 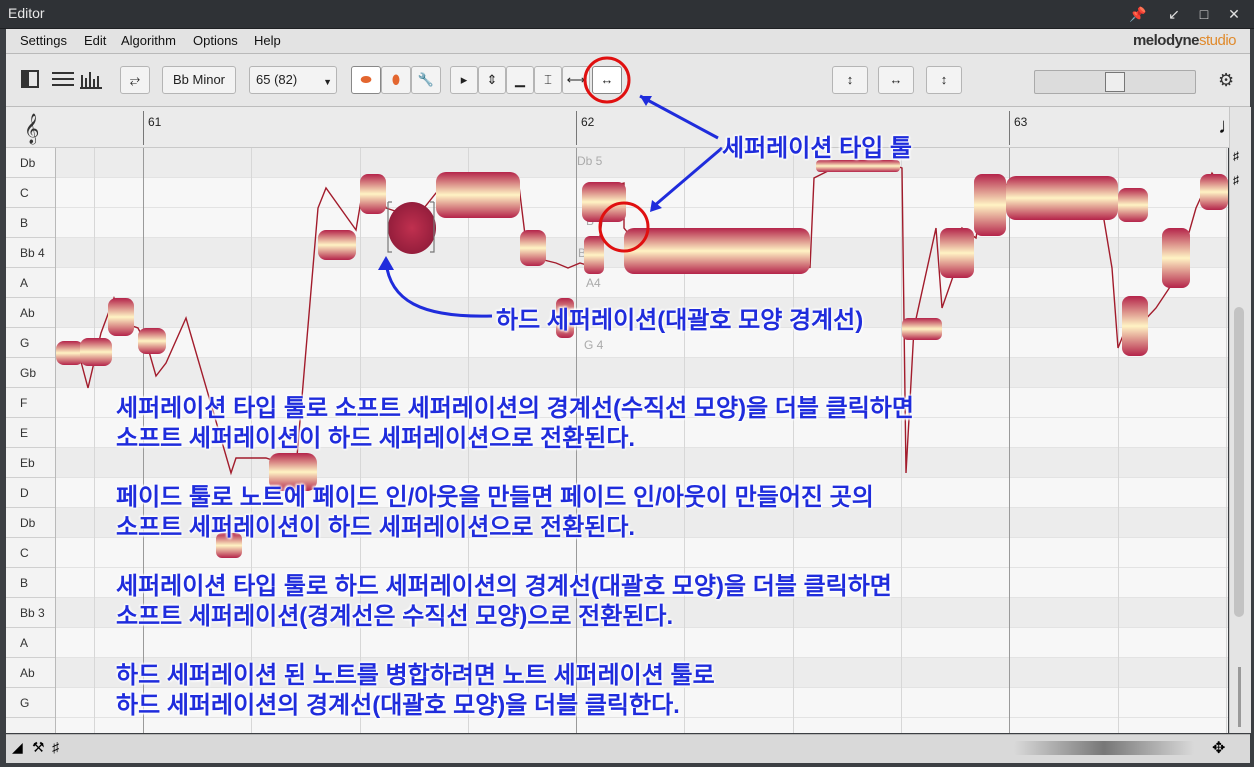 What do you see at coordinates (817, 148) in the screenshot?
I see `tool-annotation: 세퍼레이션 타입 툴` at bounding box center [817, 148].